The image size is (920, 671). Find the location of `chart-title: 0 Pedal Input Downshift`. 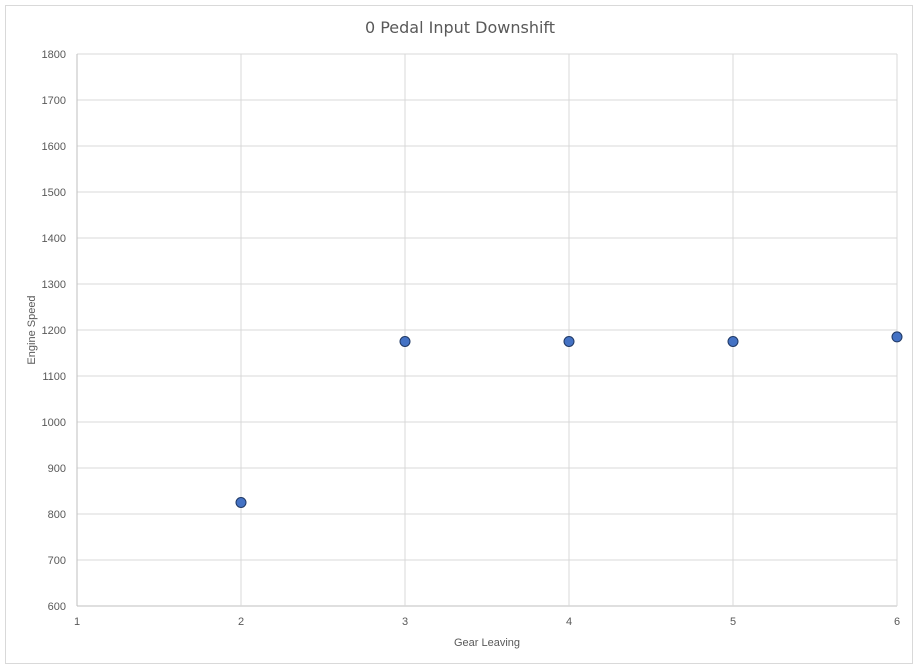

chart-title: 0 Pedal Input Downshift is located at coordinates (460, 27).